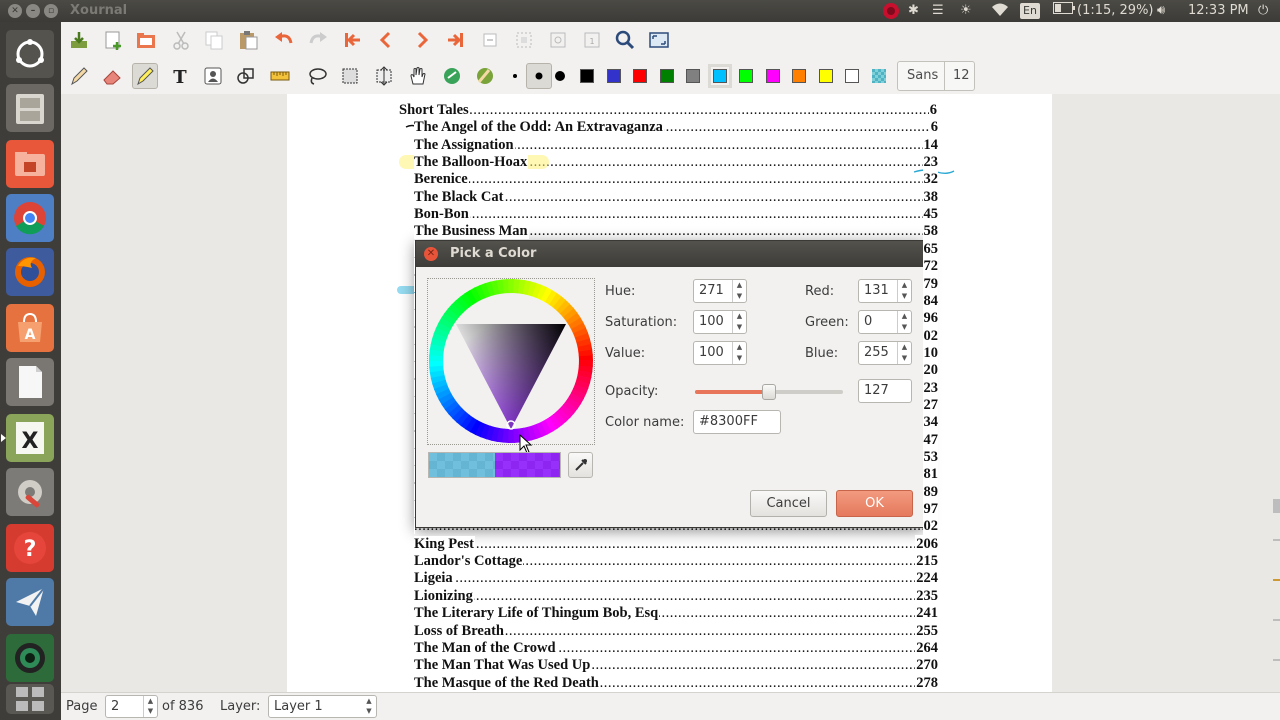 The height and width of the screenshot is (720, 1280). I want to click on volume-icon: 🔊︎, so click(1161, 11).